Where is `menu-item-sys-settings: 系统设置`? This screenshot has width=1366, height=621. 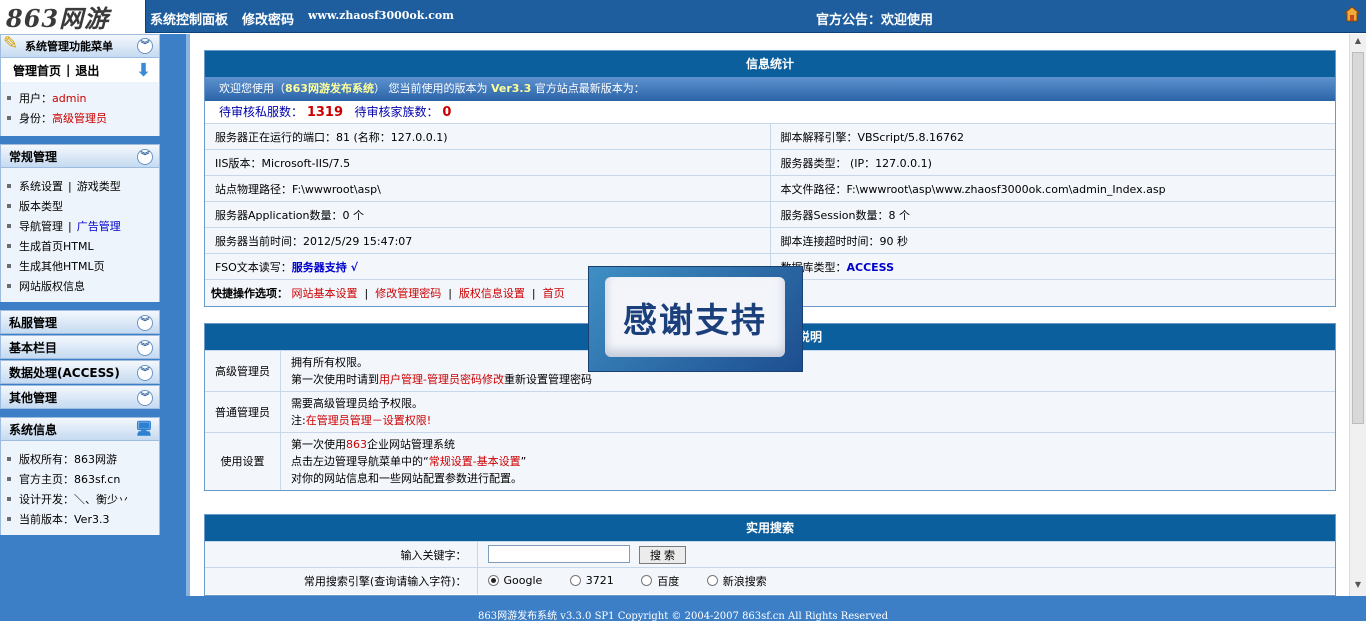 menu-item-sys-settings: 系统设置 is located at coordinates (41, 186).